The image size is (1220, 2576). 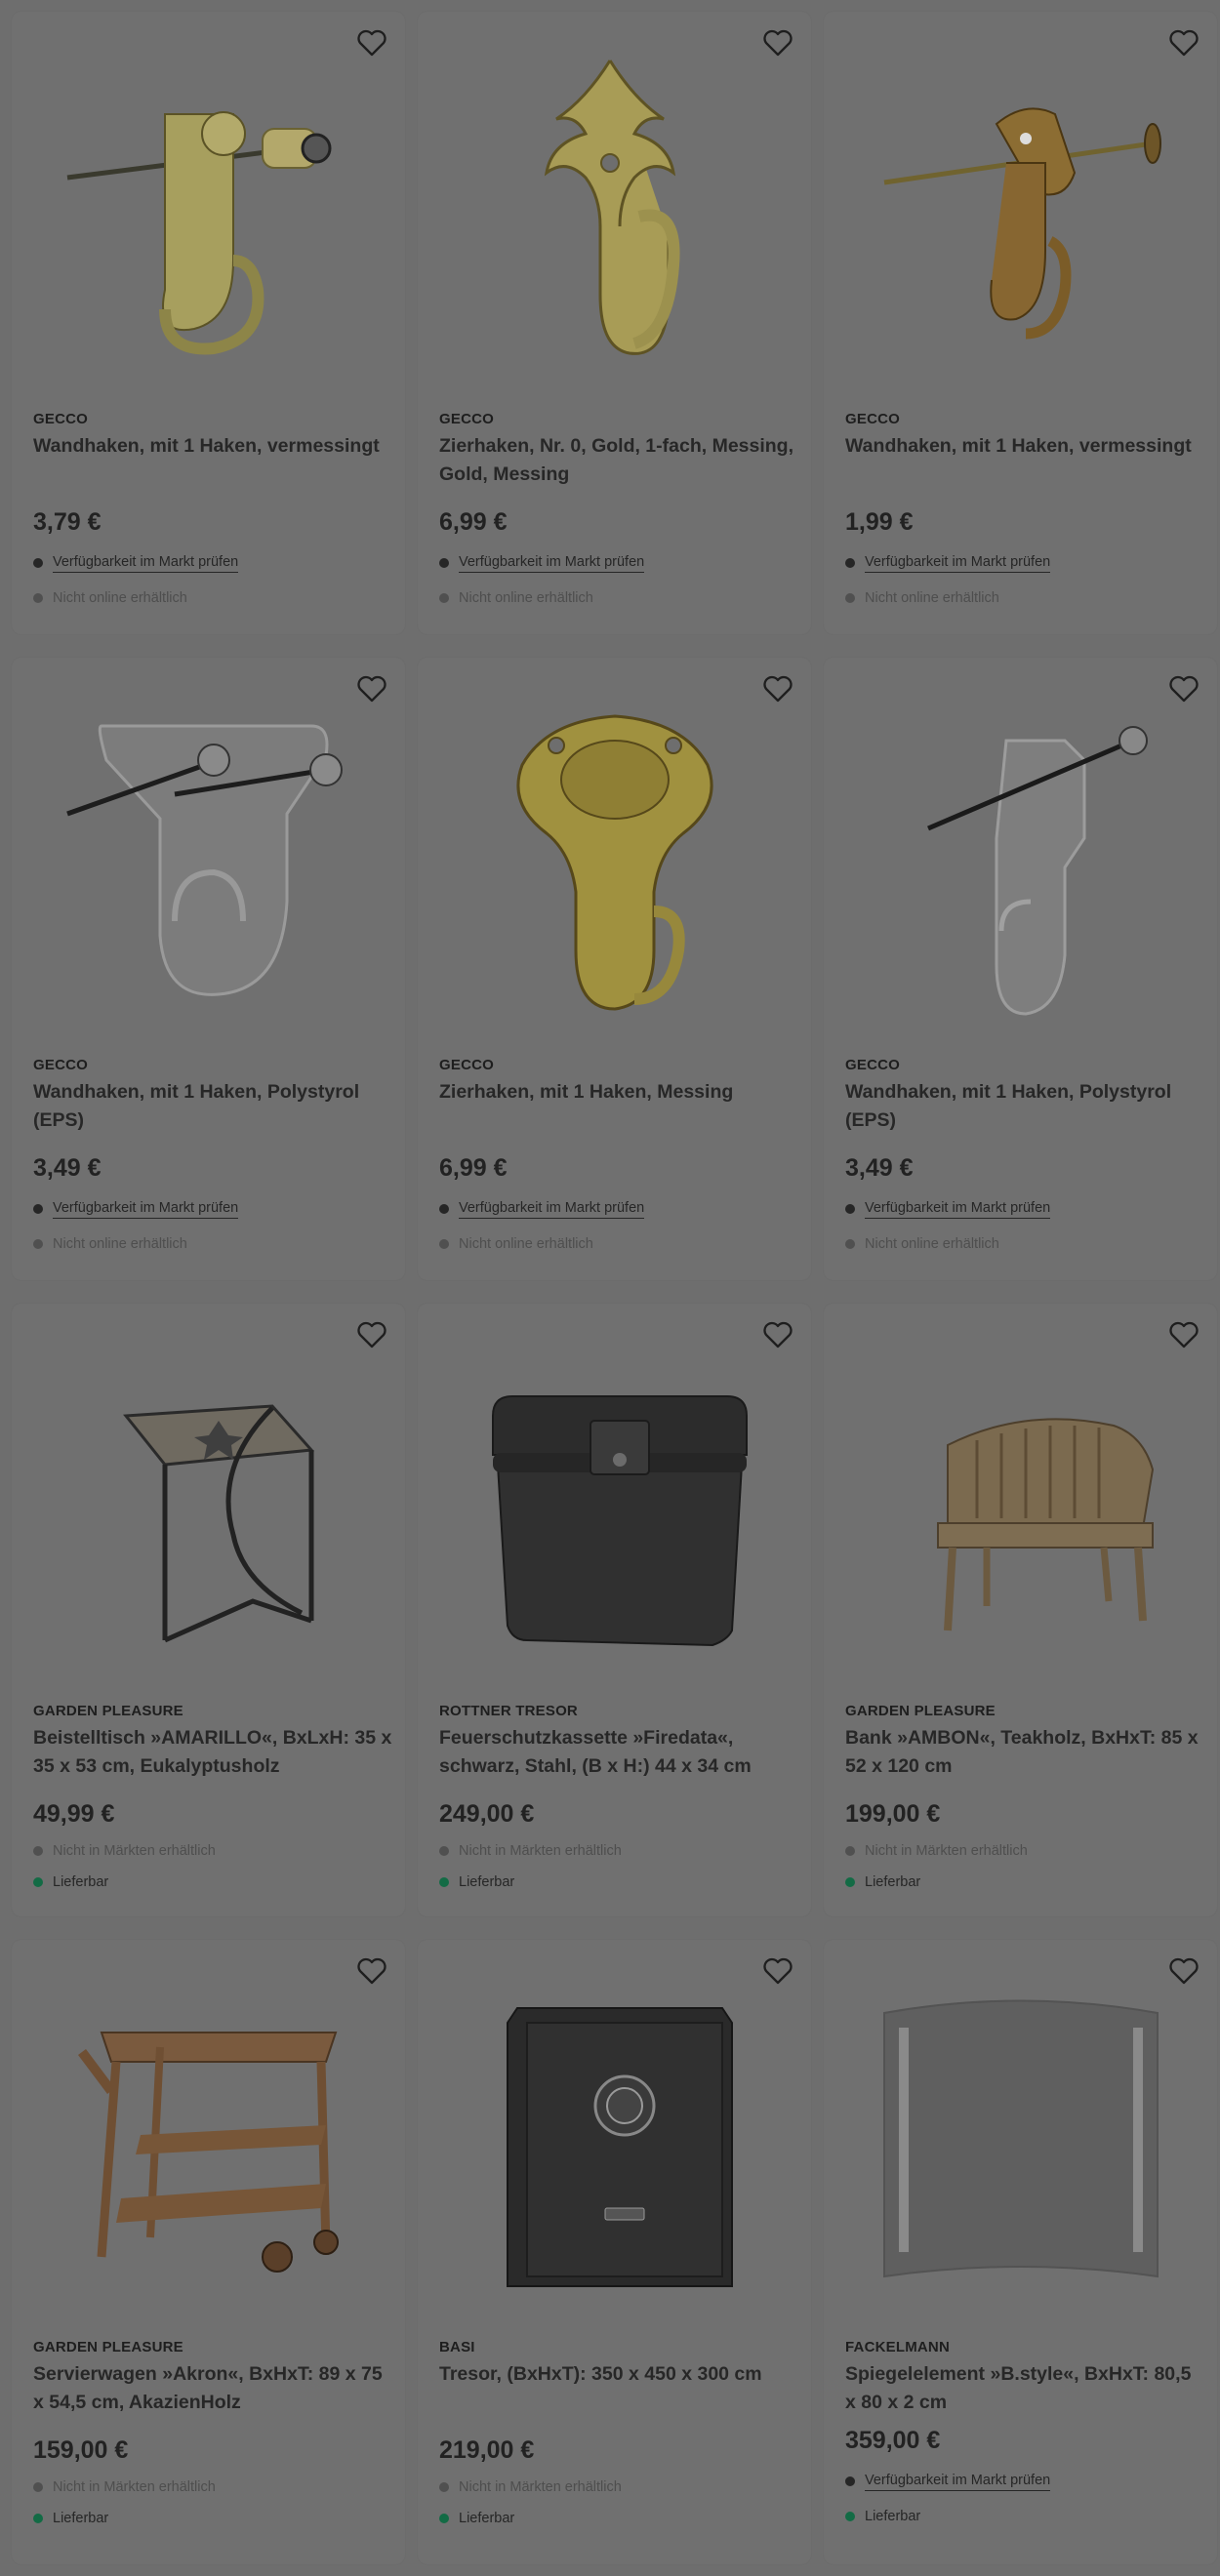 I want to click on product-title: Tresor, (BxHxT): 350 x 450 x 300 cm, so click(x=619, y=2374).